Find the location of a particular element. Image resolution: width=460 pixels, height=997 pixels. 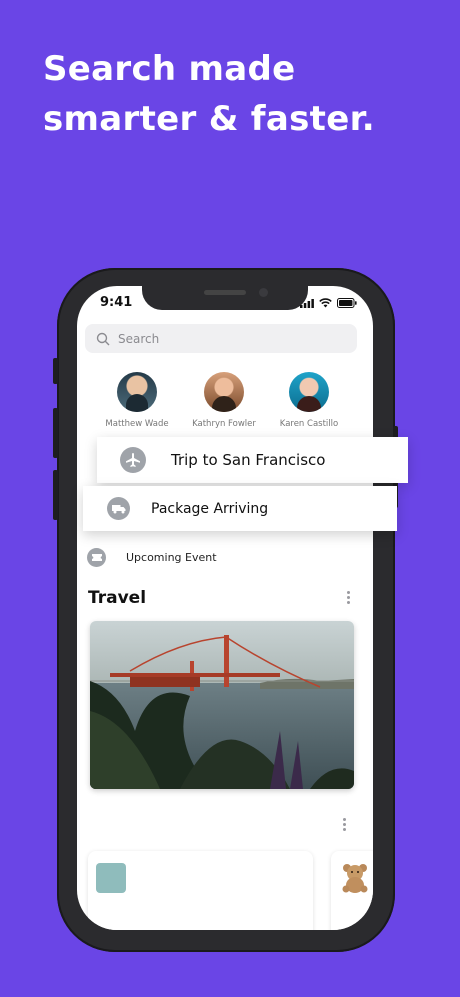

result-upcoming-event: Upcoming Event is located at coordinates (152, 557).